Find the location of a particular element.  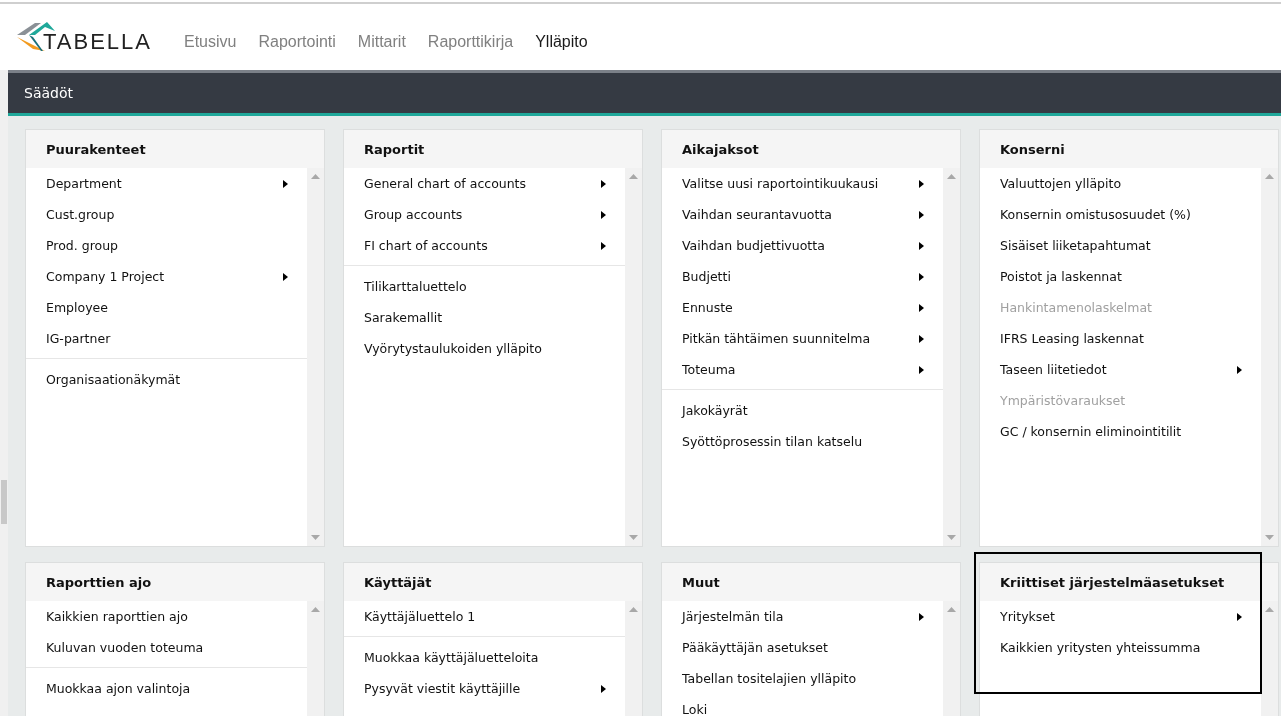

menu-item: Muokkaa ajon valintoja is located at coordinates (166, 688).